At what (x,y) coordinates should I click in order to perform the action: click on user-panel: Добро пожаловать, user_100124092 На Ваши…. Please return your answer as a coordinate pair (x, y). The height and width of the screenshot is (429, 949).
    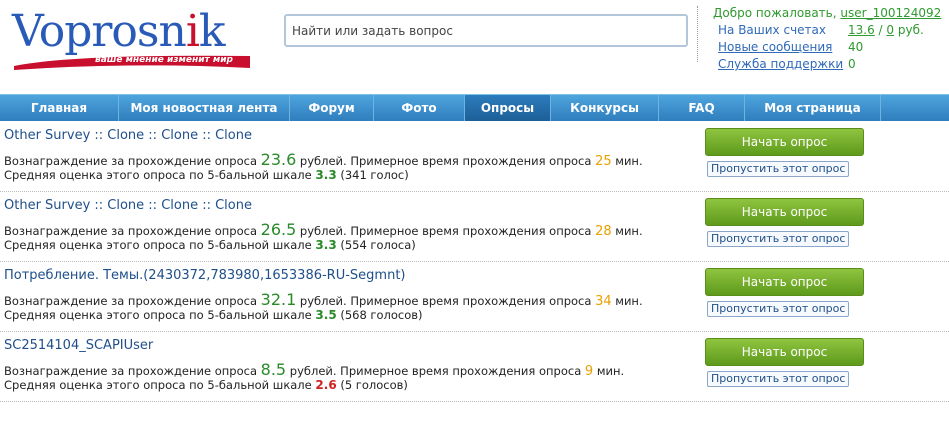
    Looking at the image, I should click on (831, 39).